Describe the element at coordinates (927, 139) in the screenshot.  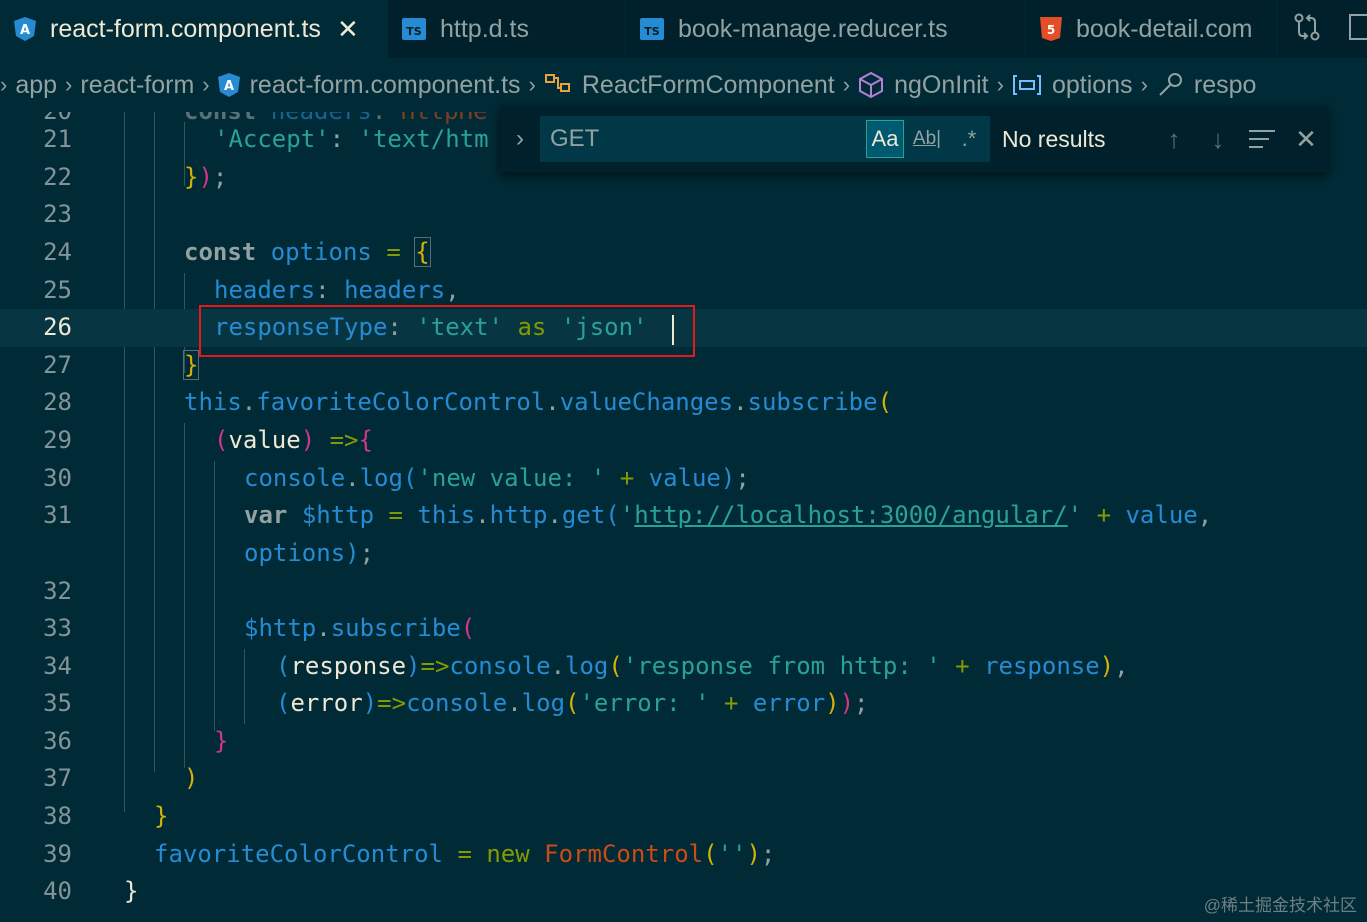
I see `match-whole-word-toggle: Ab|` at that location.